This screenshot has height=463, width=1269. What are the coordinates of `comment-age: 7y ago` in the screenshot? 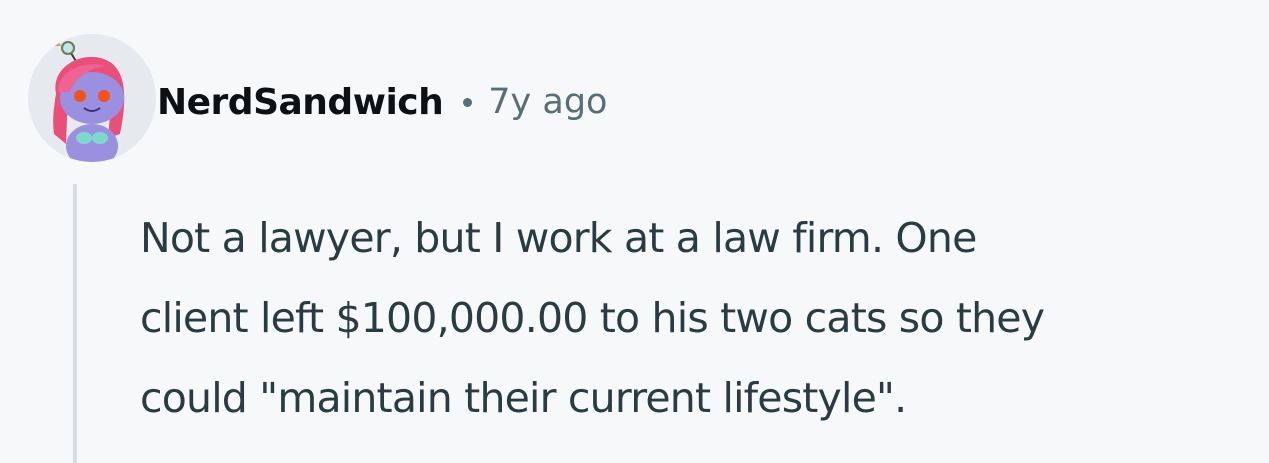 It's located at (547, 102).